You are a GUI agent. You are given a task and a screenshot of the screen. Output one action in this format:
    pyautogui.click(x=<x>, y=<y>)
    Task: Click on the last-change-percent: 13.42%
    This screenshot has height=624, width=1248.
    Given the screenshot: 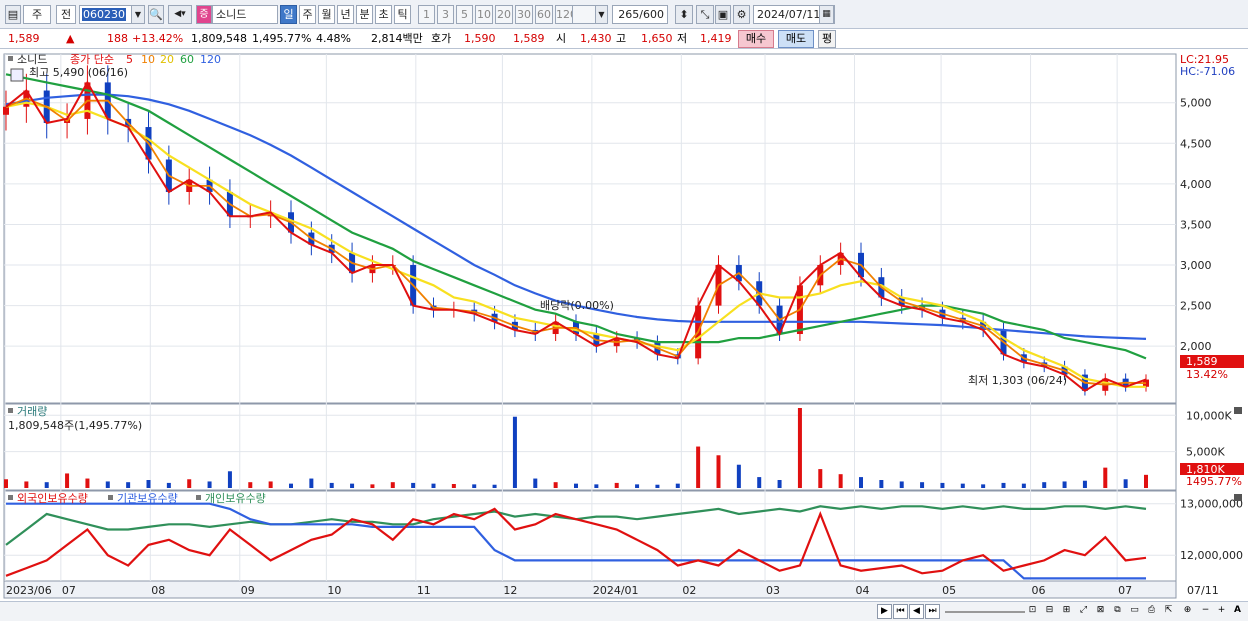 What is the action you would take?
    pyautogui.click(x=1207, y=374)
    